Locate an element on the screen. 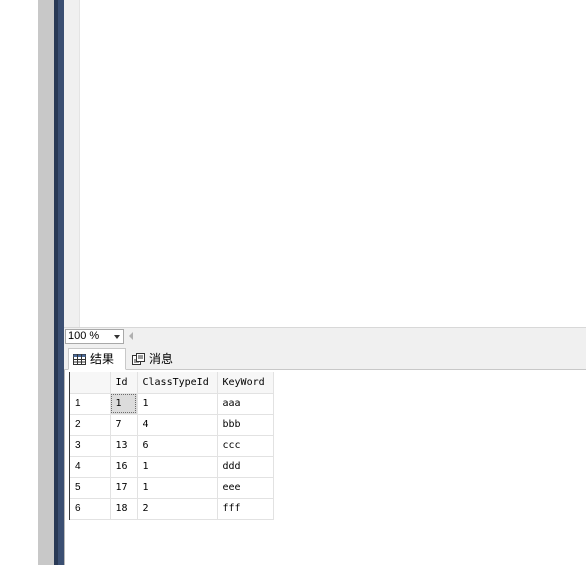 The height and width of the screenshot is (565, 586). row-number: 1 is located at coordinates (90, 404).